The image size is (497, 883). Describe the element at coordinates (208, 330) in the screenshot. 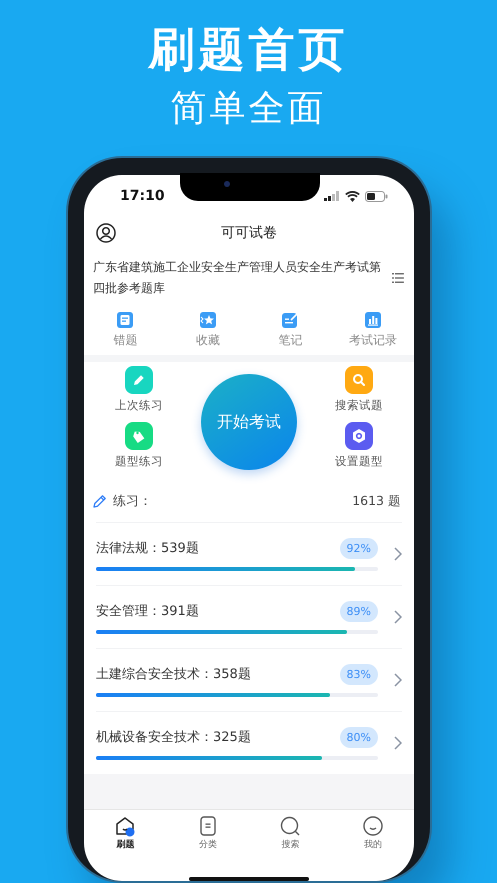

I see `shortcut-button: 收藏` at that location.